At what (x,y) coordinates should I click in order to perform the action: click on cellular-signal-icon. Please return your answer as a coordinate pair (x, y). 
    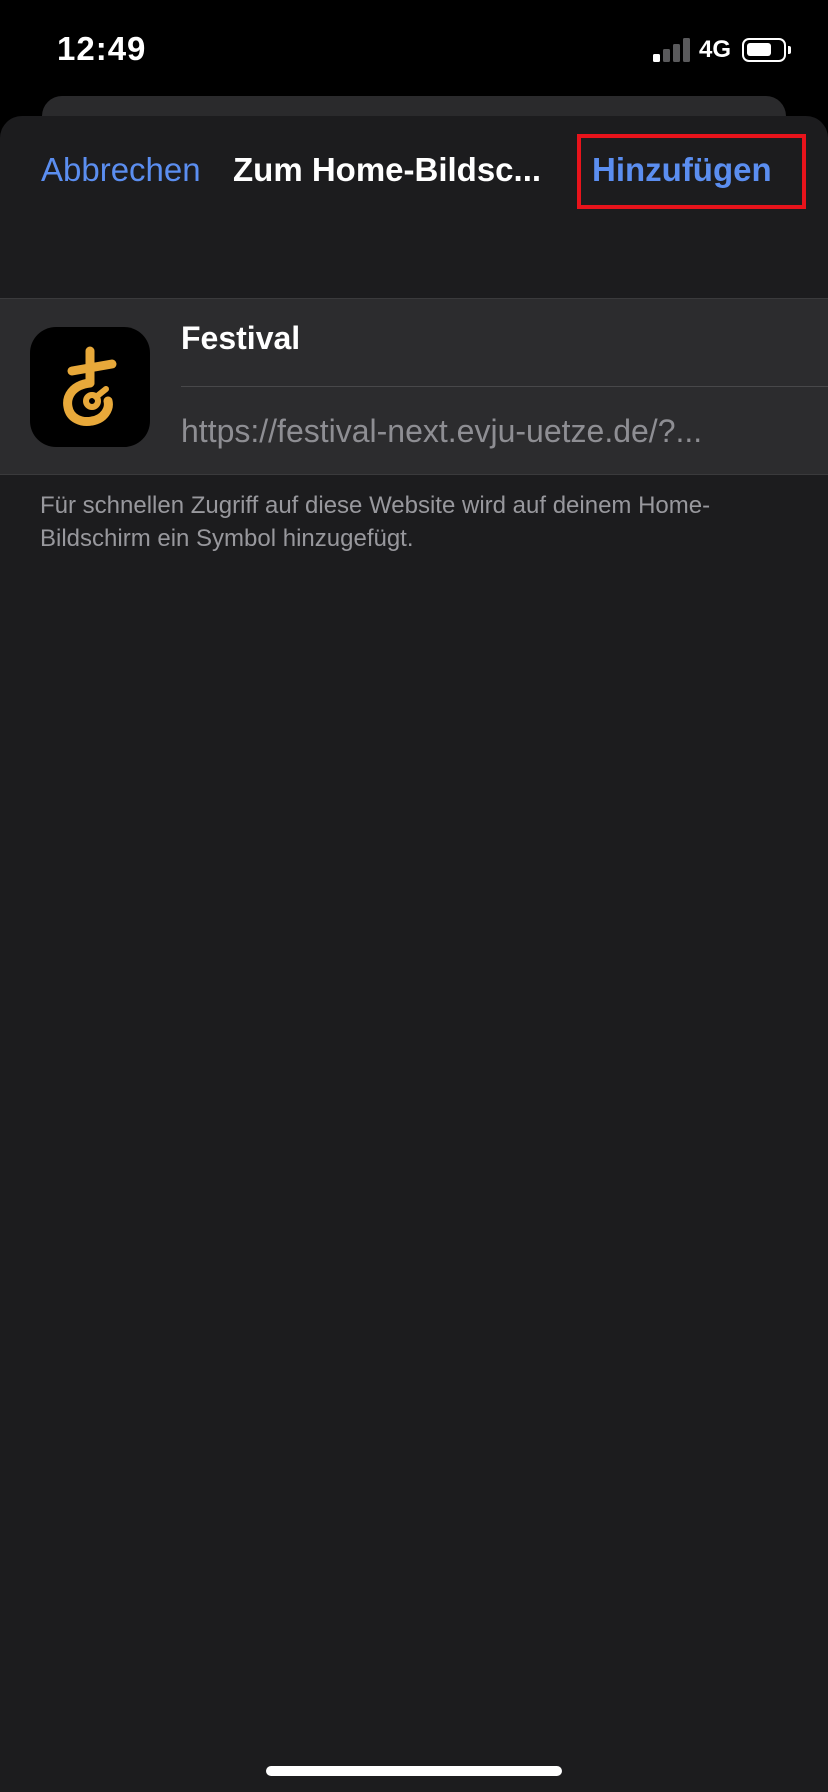
    Looking at the image, I should click on (672, 50).